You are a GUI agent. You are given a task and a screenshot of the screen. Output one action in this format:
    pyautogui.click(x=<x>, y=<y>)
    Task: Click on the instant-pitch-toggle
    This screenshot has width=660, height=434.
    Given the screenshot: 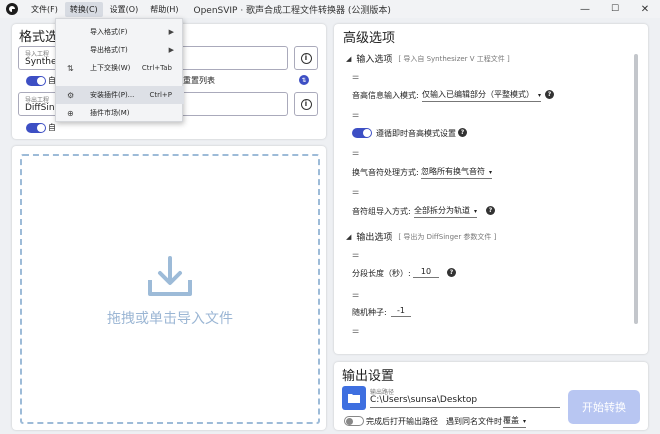 What is the action you would take?
    pyautogui.click(x=362, y=133)
    